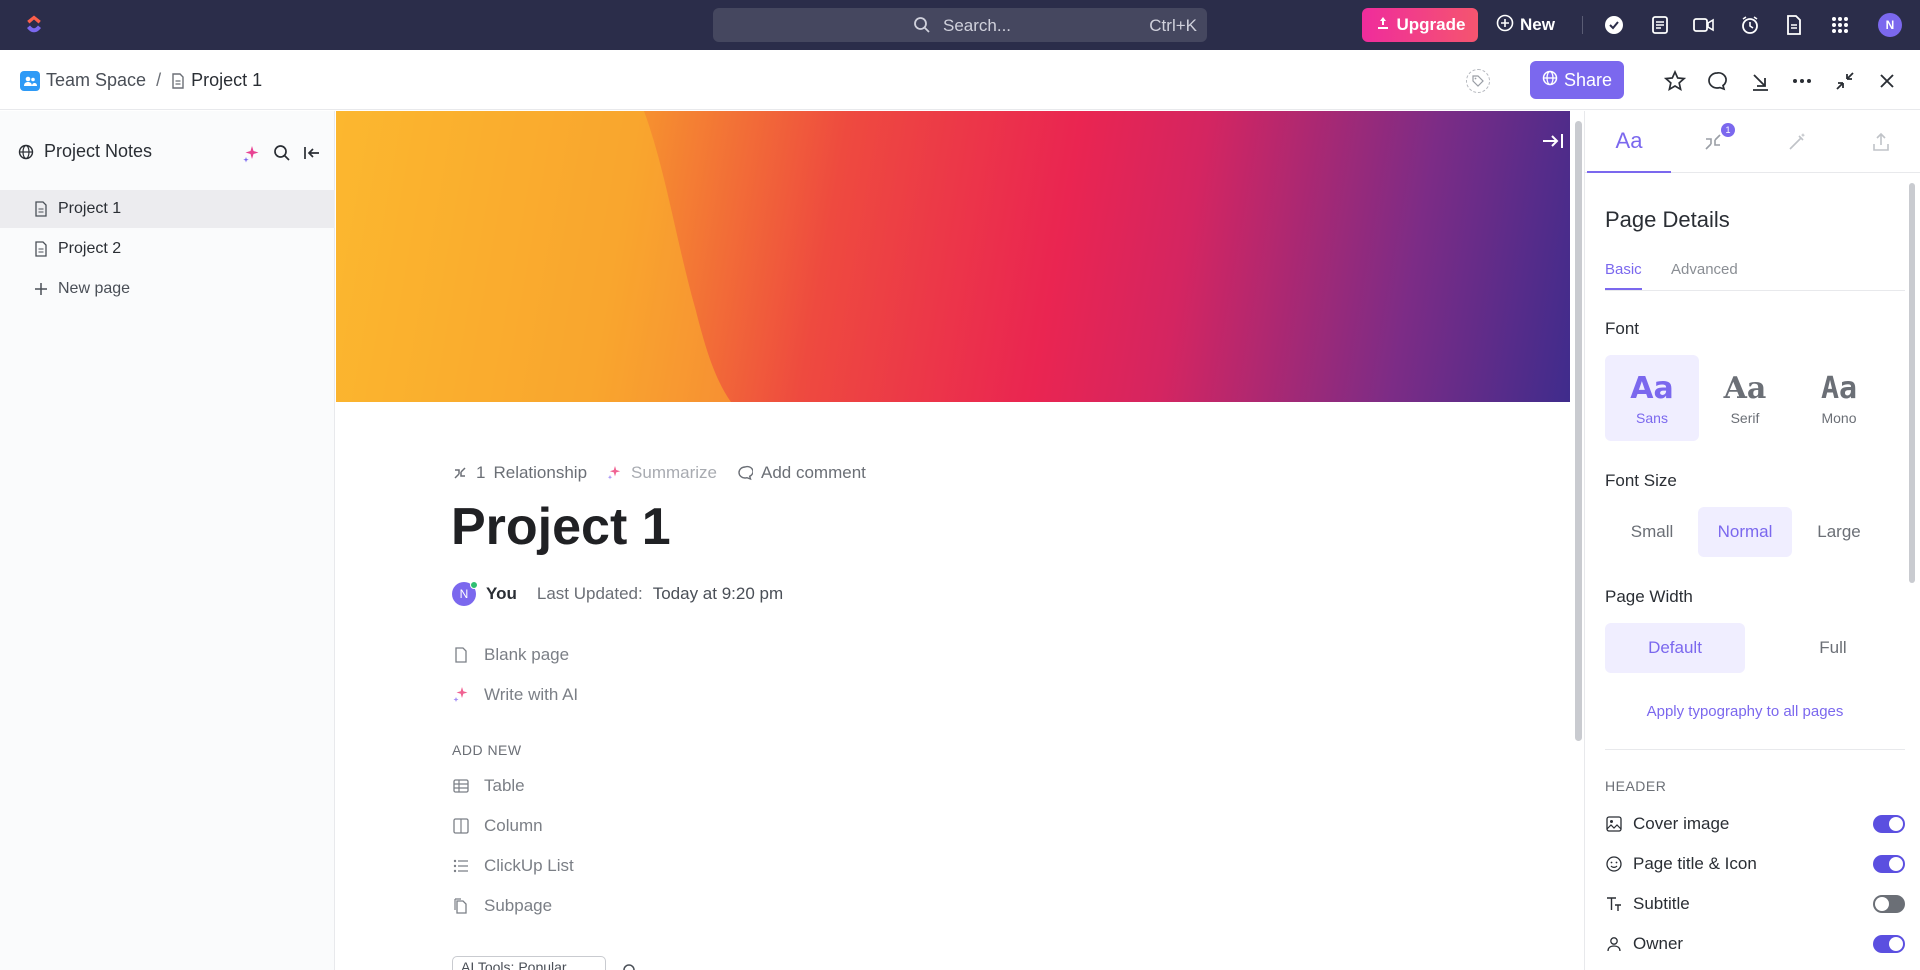  What do you see at coordinates (1839, 398) in the screenshot?
I see `font-option-mono: Aa Mono` at bounding box center [1839, 398].